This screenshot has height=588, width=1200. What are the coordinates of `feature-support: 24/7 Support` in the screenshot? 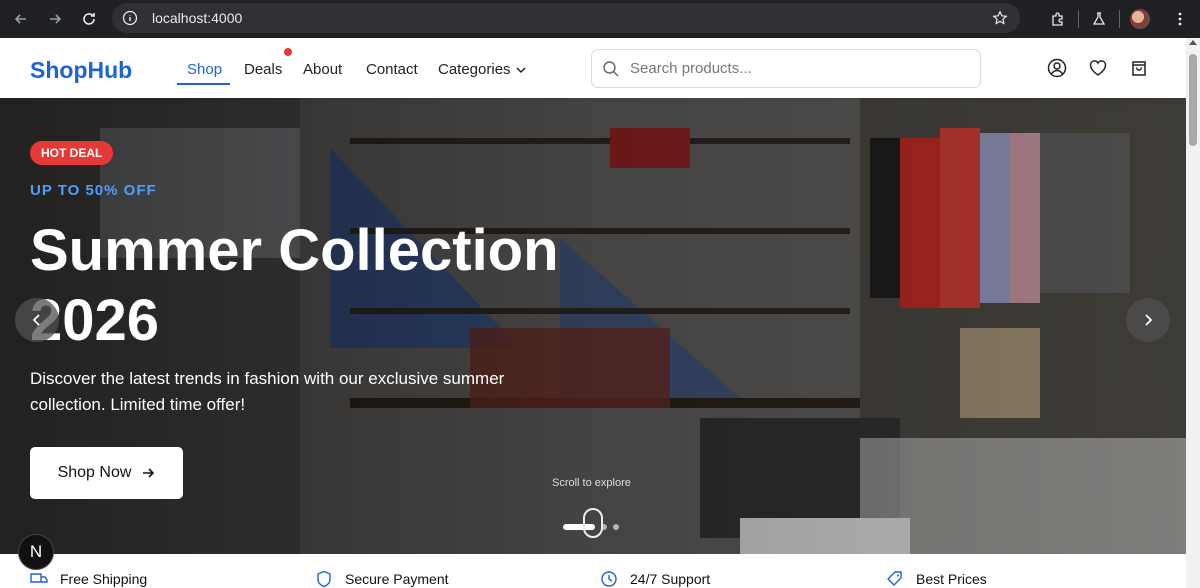 It's located at (655, 579).